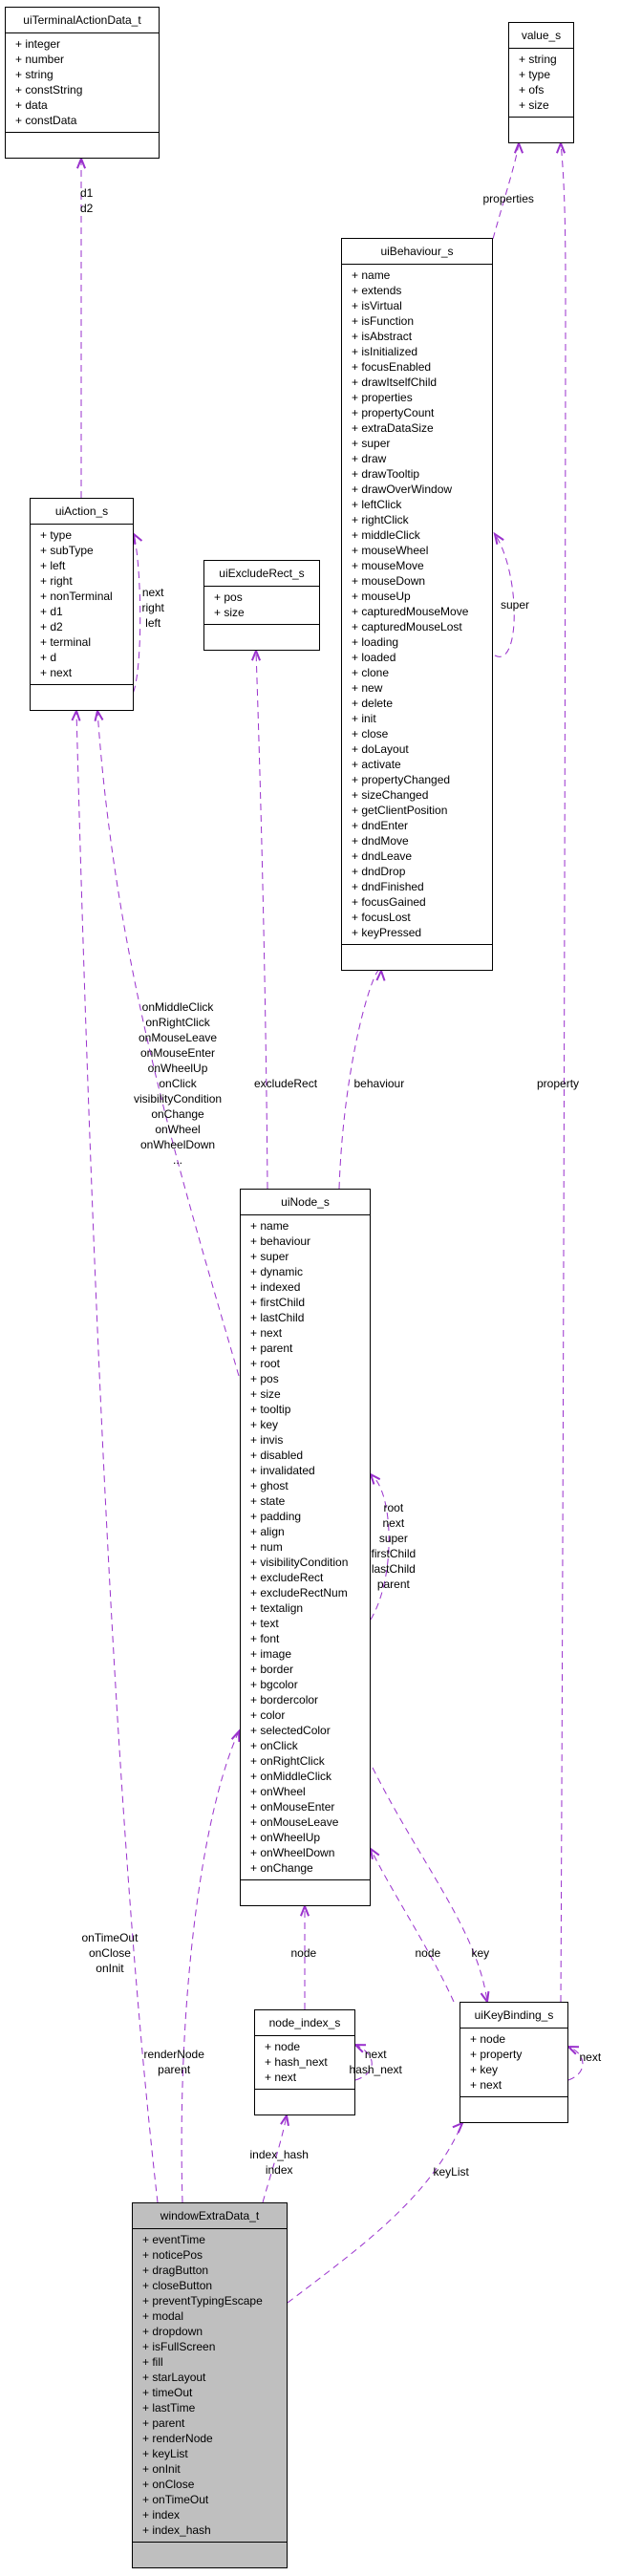 The width and height of the screenshot is (620, 2576). Describe the element at coordinates (276, 1516) in the screenshot. I see `class-attribute: + padding` at that location.